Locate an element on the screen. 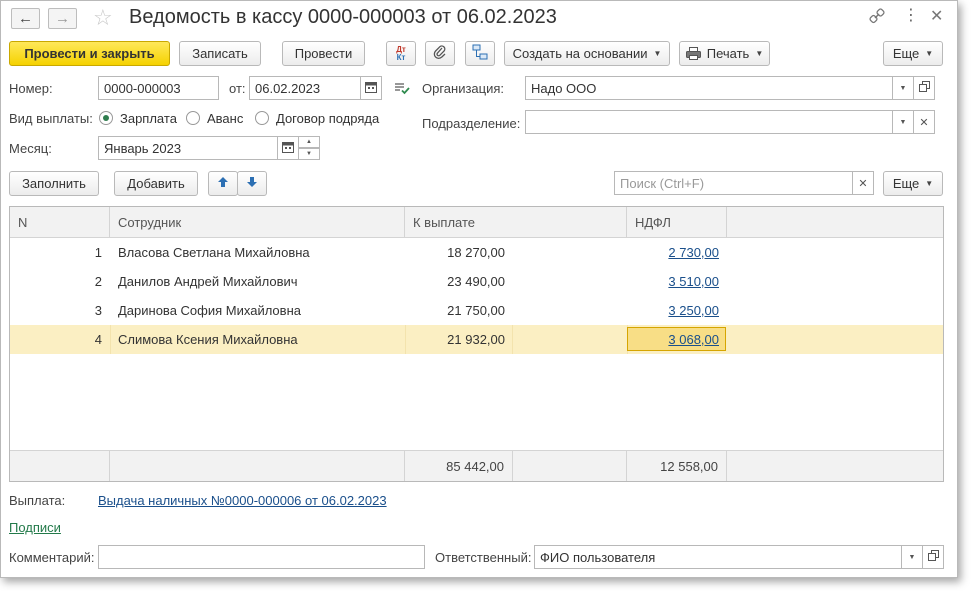 Image resolution: width=971 pixels, height=591 pixels. cell-n: 1 is located at coordinates (98, 252).